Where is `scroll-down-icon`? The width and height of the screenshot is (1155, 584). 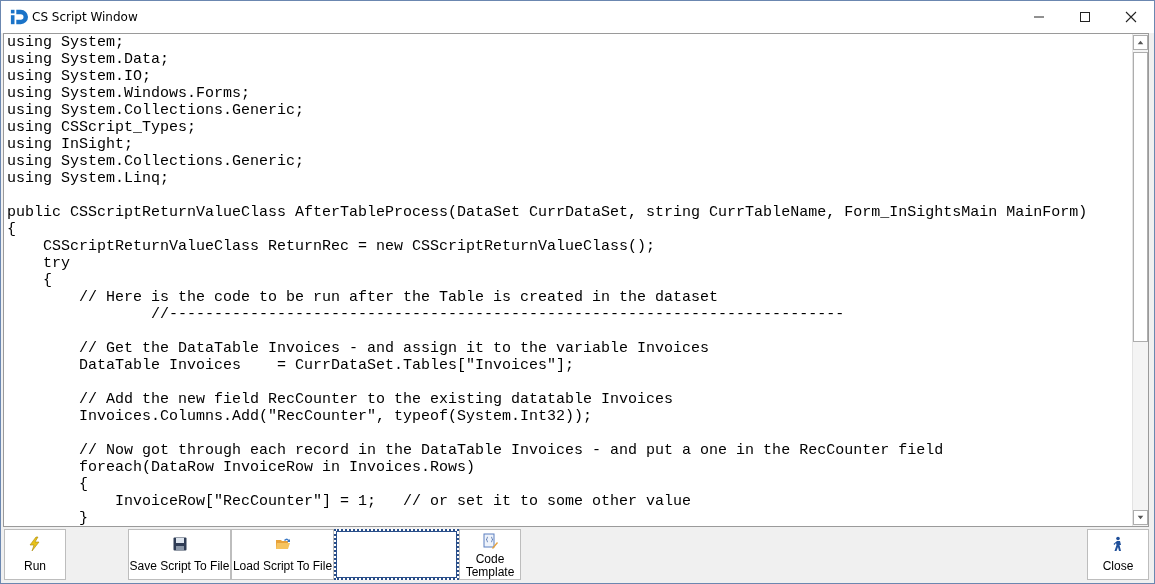
scroll-down-icon is located at coordinates (1140, 517).